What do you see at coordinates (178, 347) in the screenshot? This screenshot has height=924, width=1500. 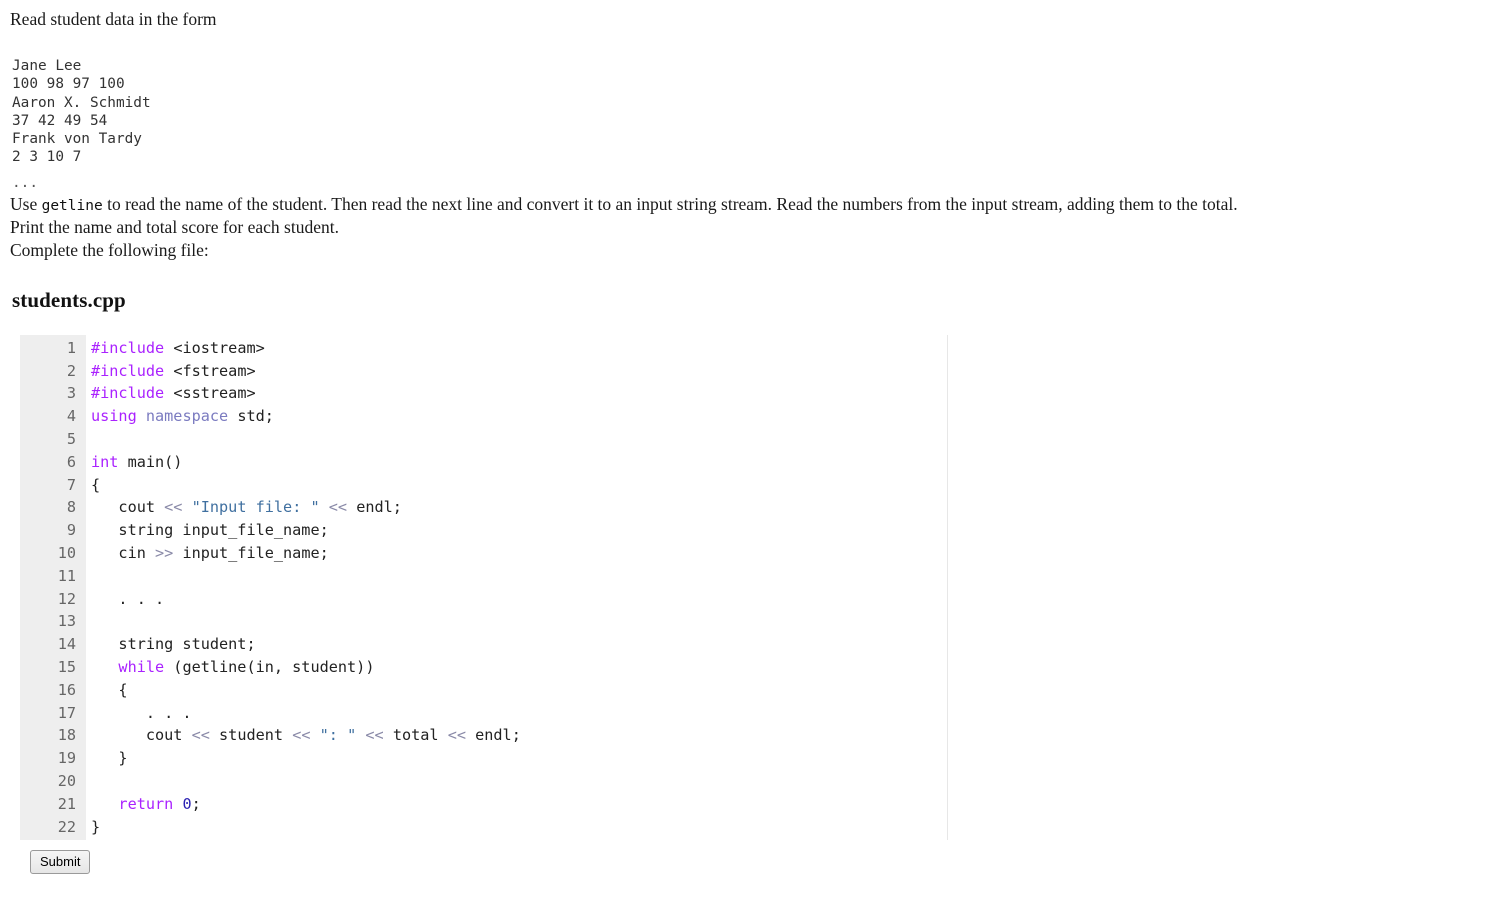 I see `code-line: #include <iostream>` at bounding box center [178, 347].